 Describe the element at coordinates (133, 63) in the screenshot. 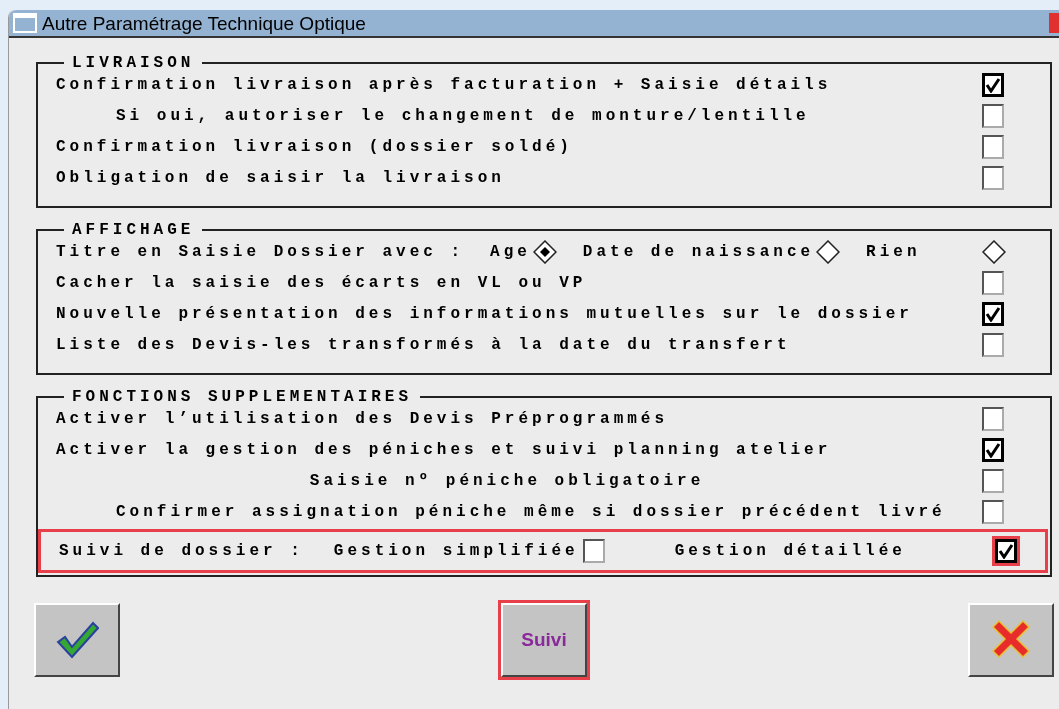

I see `section-title: LIVRAISON` at that location.